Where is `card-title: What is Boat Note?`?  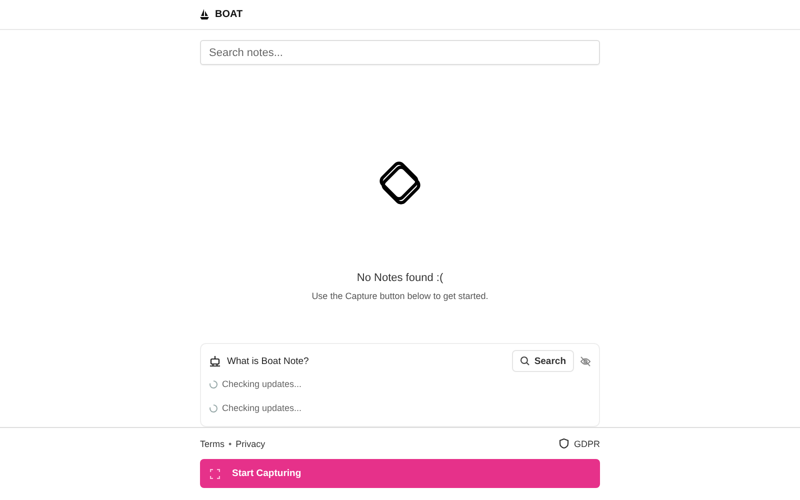 card-title: What is Boat Note? is located at coordinates (268, 361).